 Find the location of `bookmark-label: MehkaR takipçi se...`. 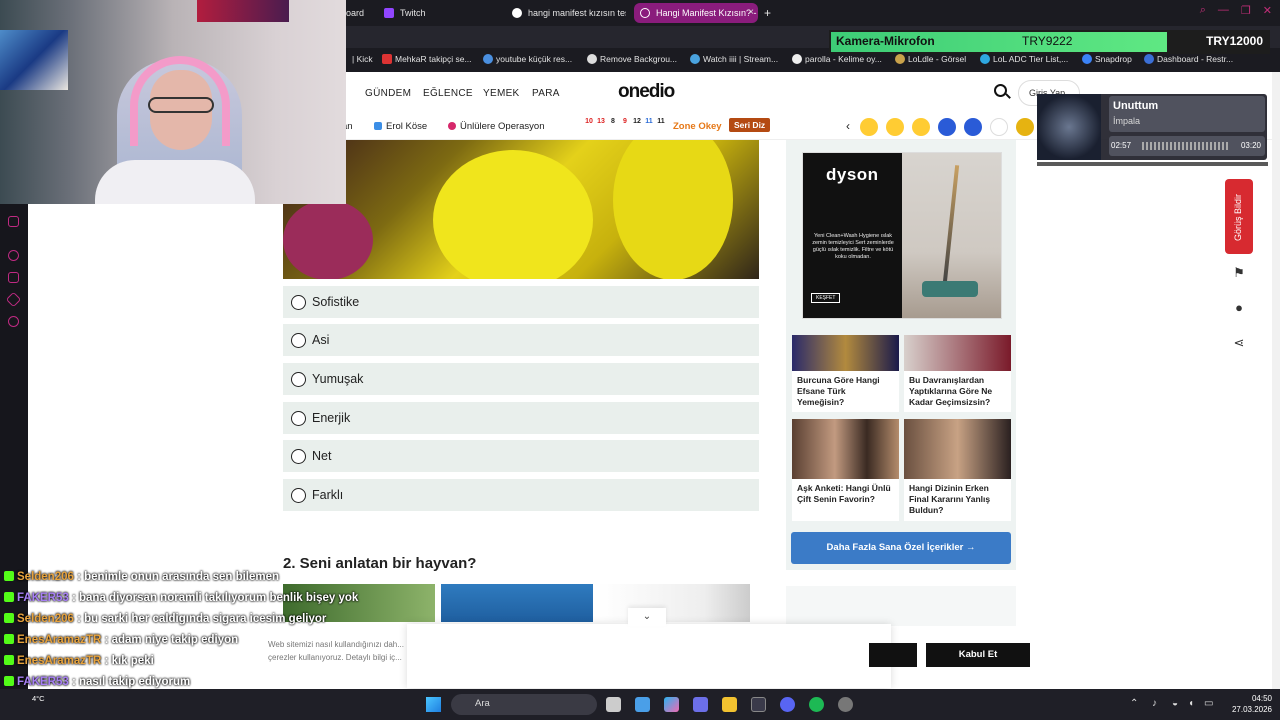

bookmark-label: MehkaR takipçi se... is located at coordinates (433, 59).